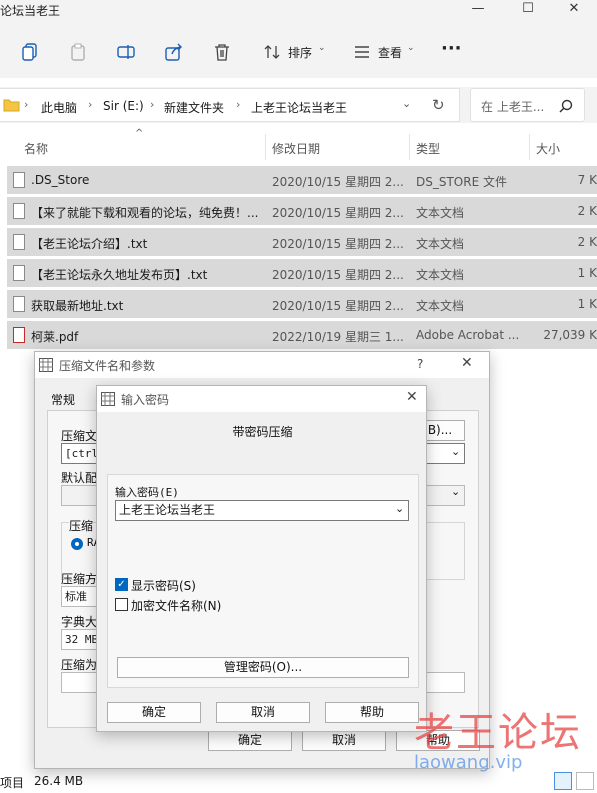 Image resolution: width=597 pixels, height=793 pixels. What do you see at coordinates (451, 48) in the screenshot?
I see `more-options-icon: ···` at bounding box center [451, 48].